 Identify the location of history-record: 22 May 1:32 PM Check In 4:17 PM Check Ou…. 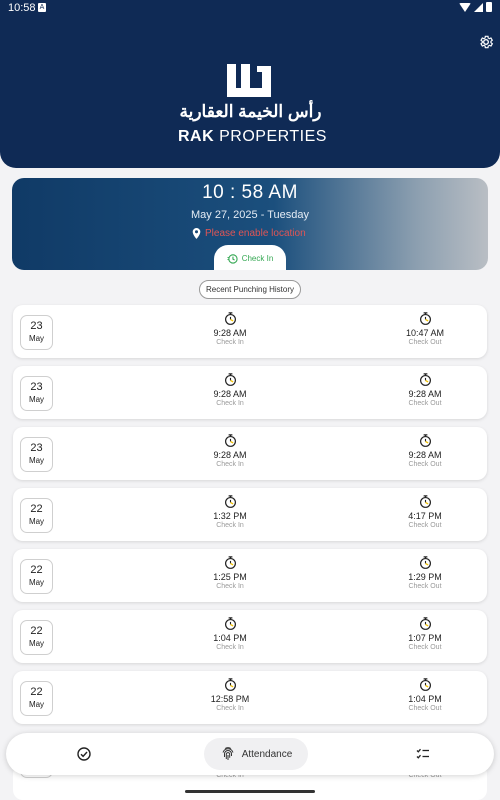
(250, 514).